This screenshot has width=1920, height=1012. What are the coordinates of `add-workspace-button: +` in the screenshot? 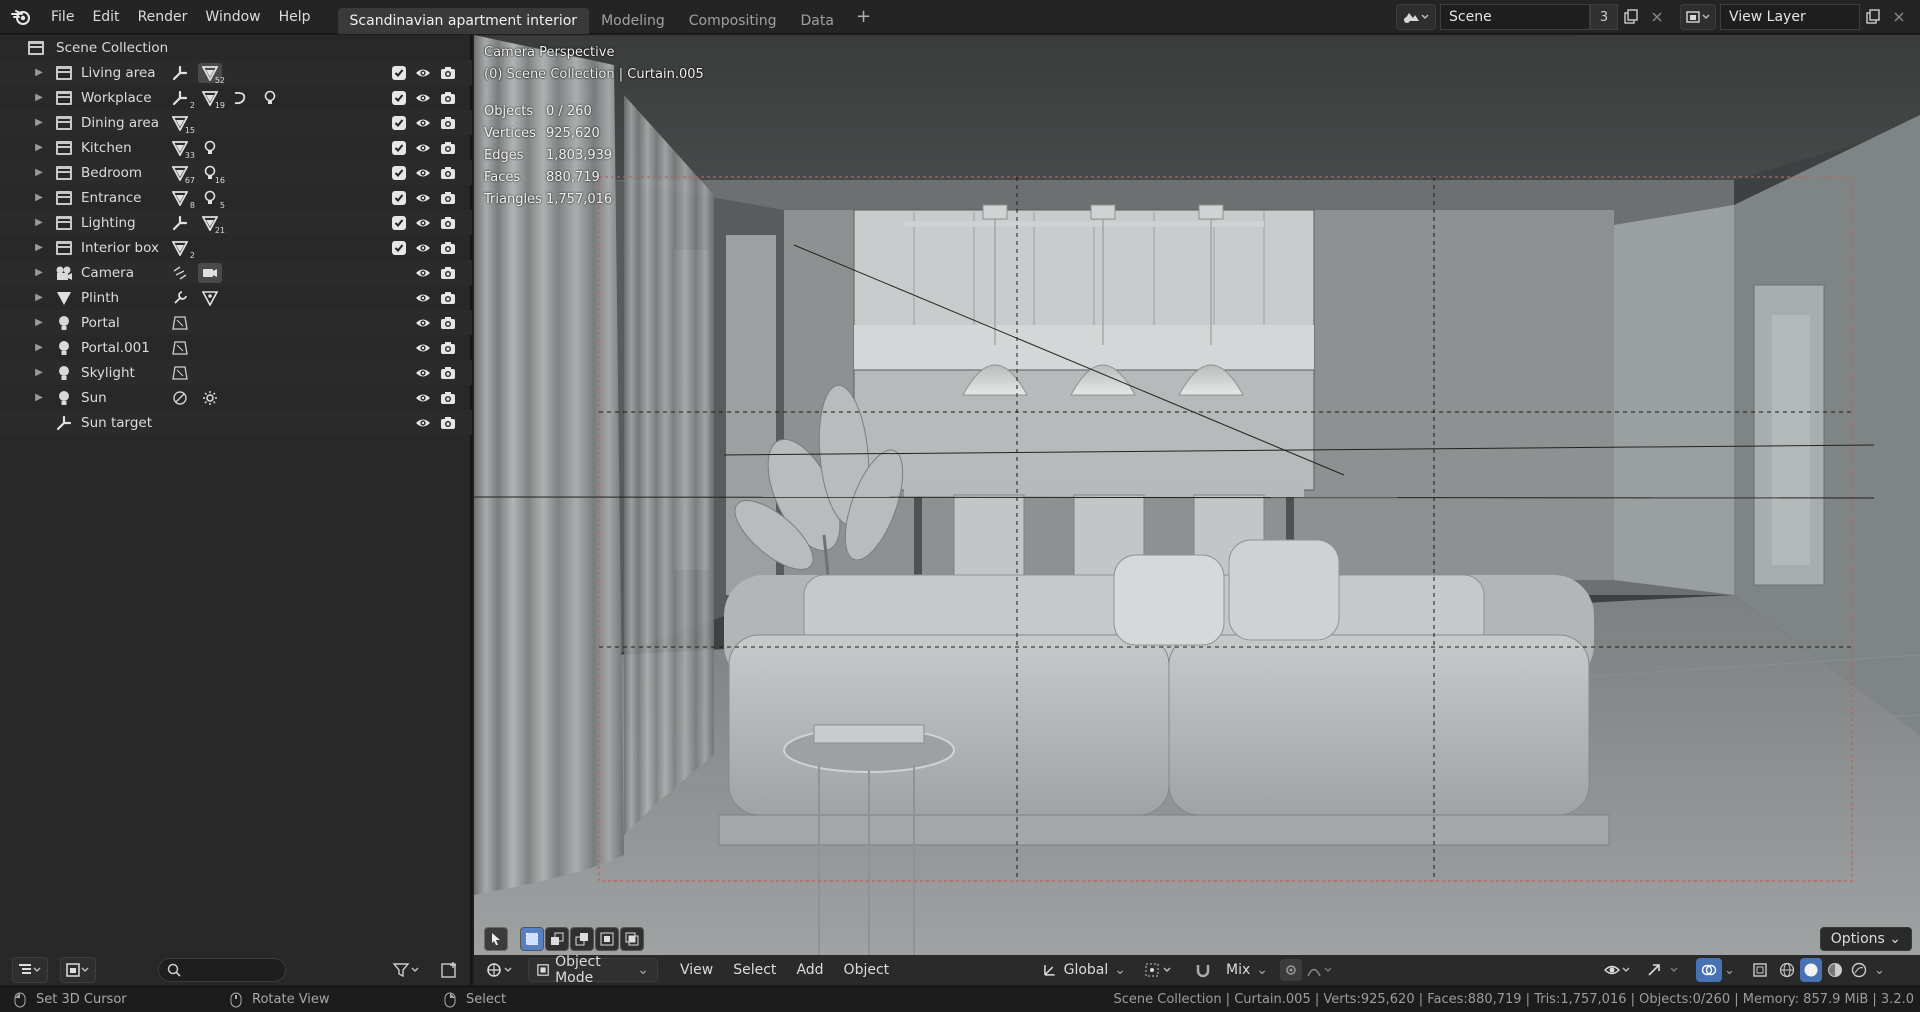 It's located at (863, 17).